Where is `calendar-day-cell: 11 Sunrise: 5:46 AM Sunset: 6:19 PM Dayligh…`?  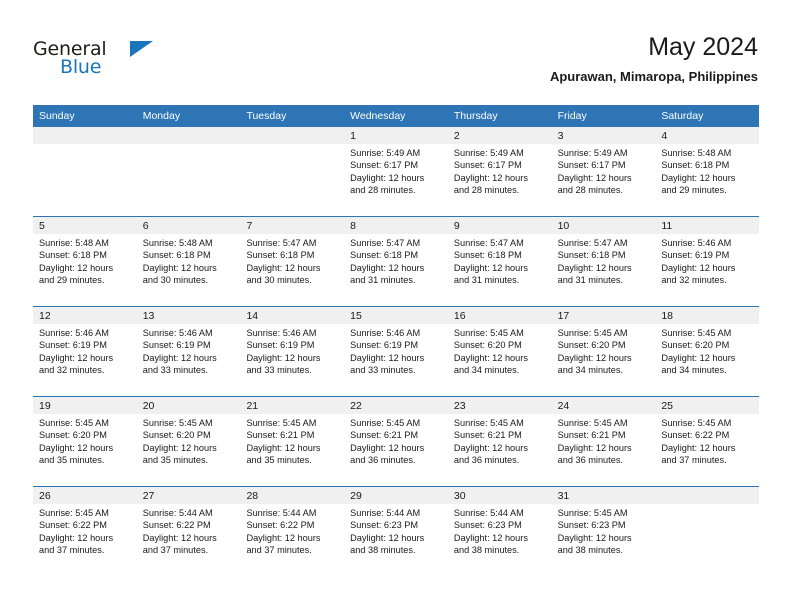
calendar-day-cell: 11 Sunrise: 5:46 AM Sunset: 6:19 PM Dayligh… is located at coordinates (707, 261).